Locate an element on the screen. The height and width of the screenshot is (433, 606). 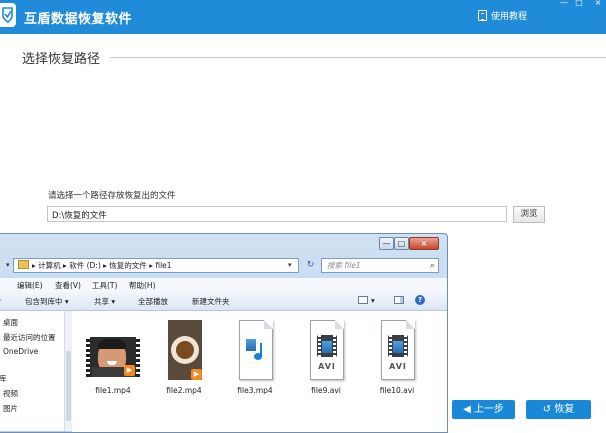
help-tutorial-button: 使用教程 is located at coordinates (502, 15).